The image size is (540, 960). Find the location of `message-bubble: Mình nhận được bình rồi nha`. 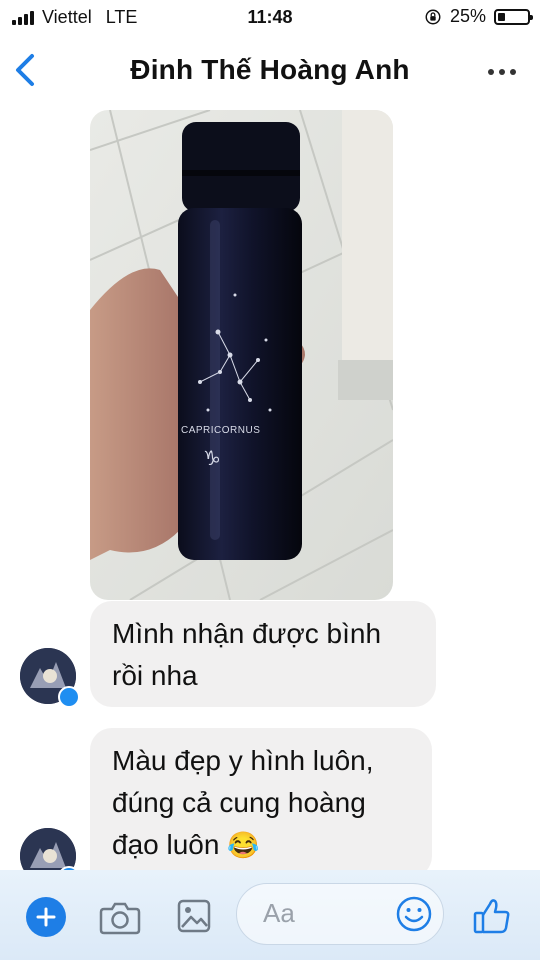

message-bubble: Mình nhận được bình rồi nha is located at coordinates (263, 654).